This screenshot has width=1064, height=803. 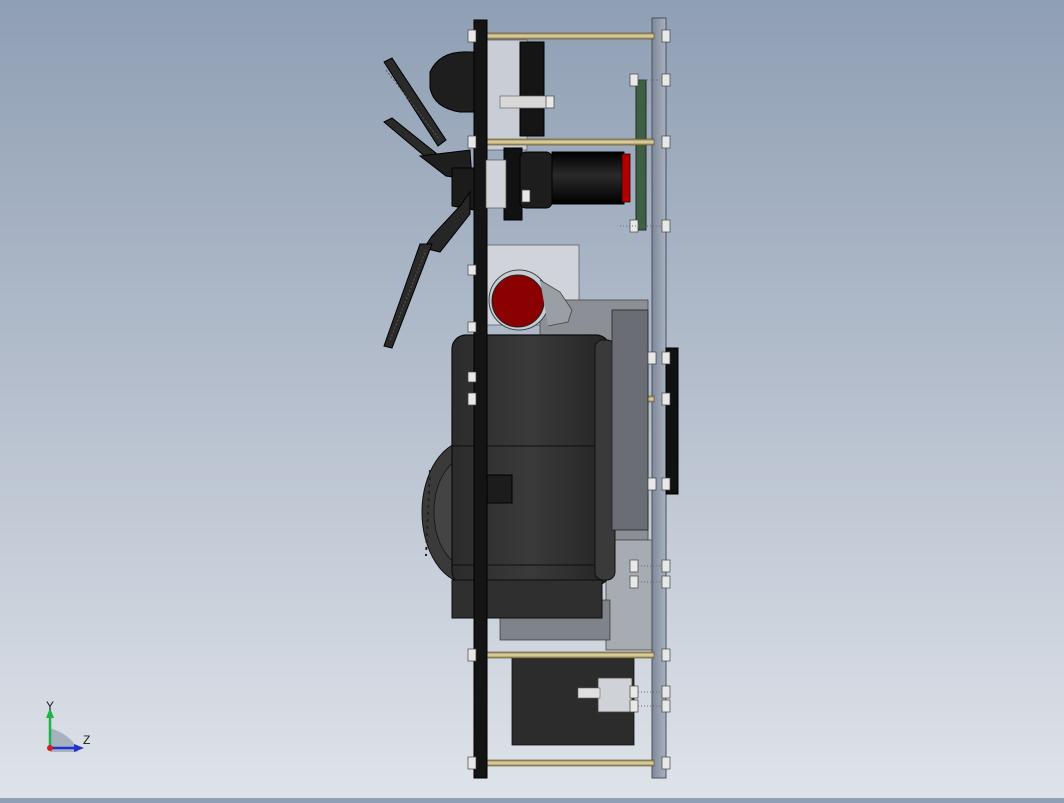 What do you see at coordinates (558, 184) in the screenshot?
I see `dc-motor` at bounding box center [558, 184].